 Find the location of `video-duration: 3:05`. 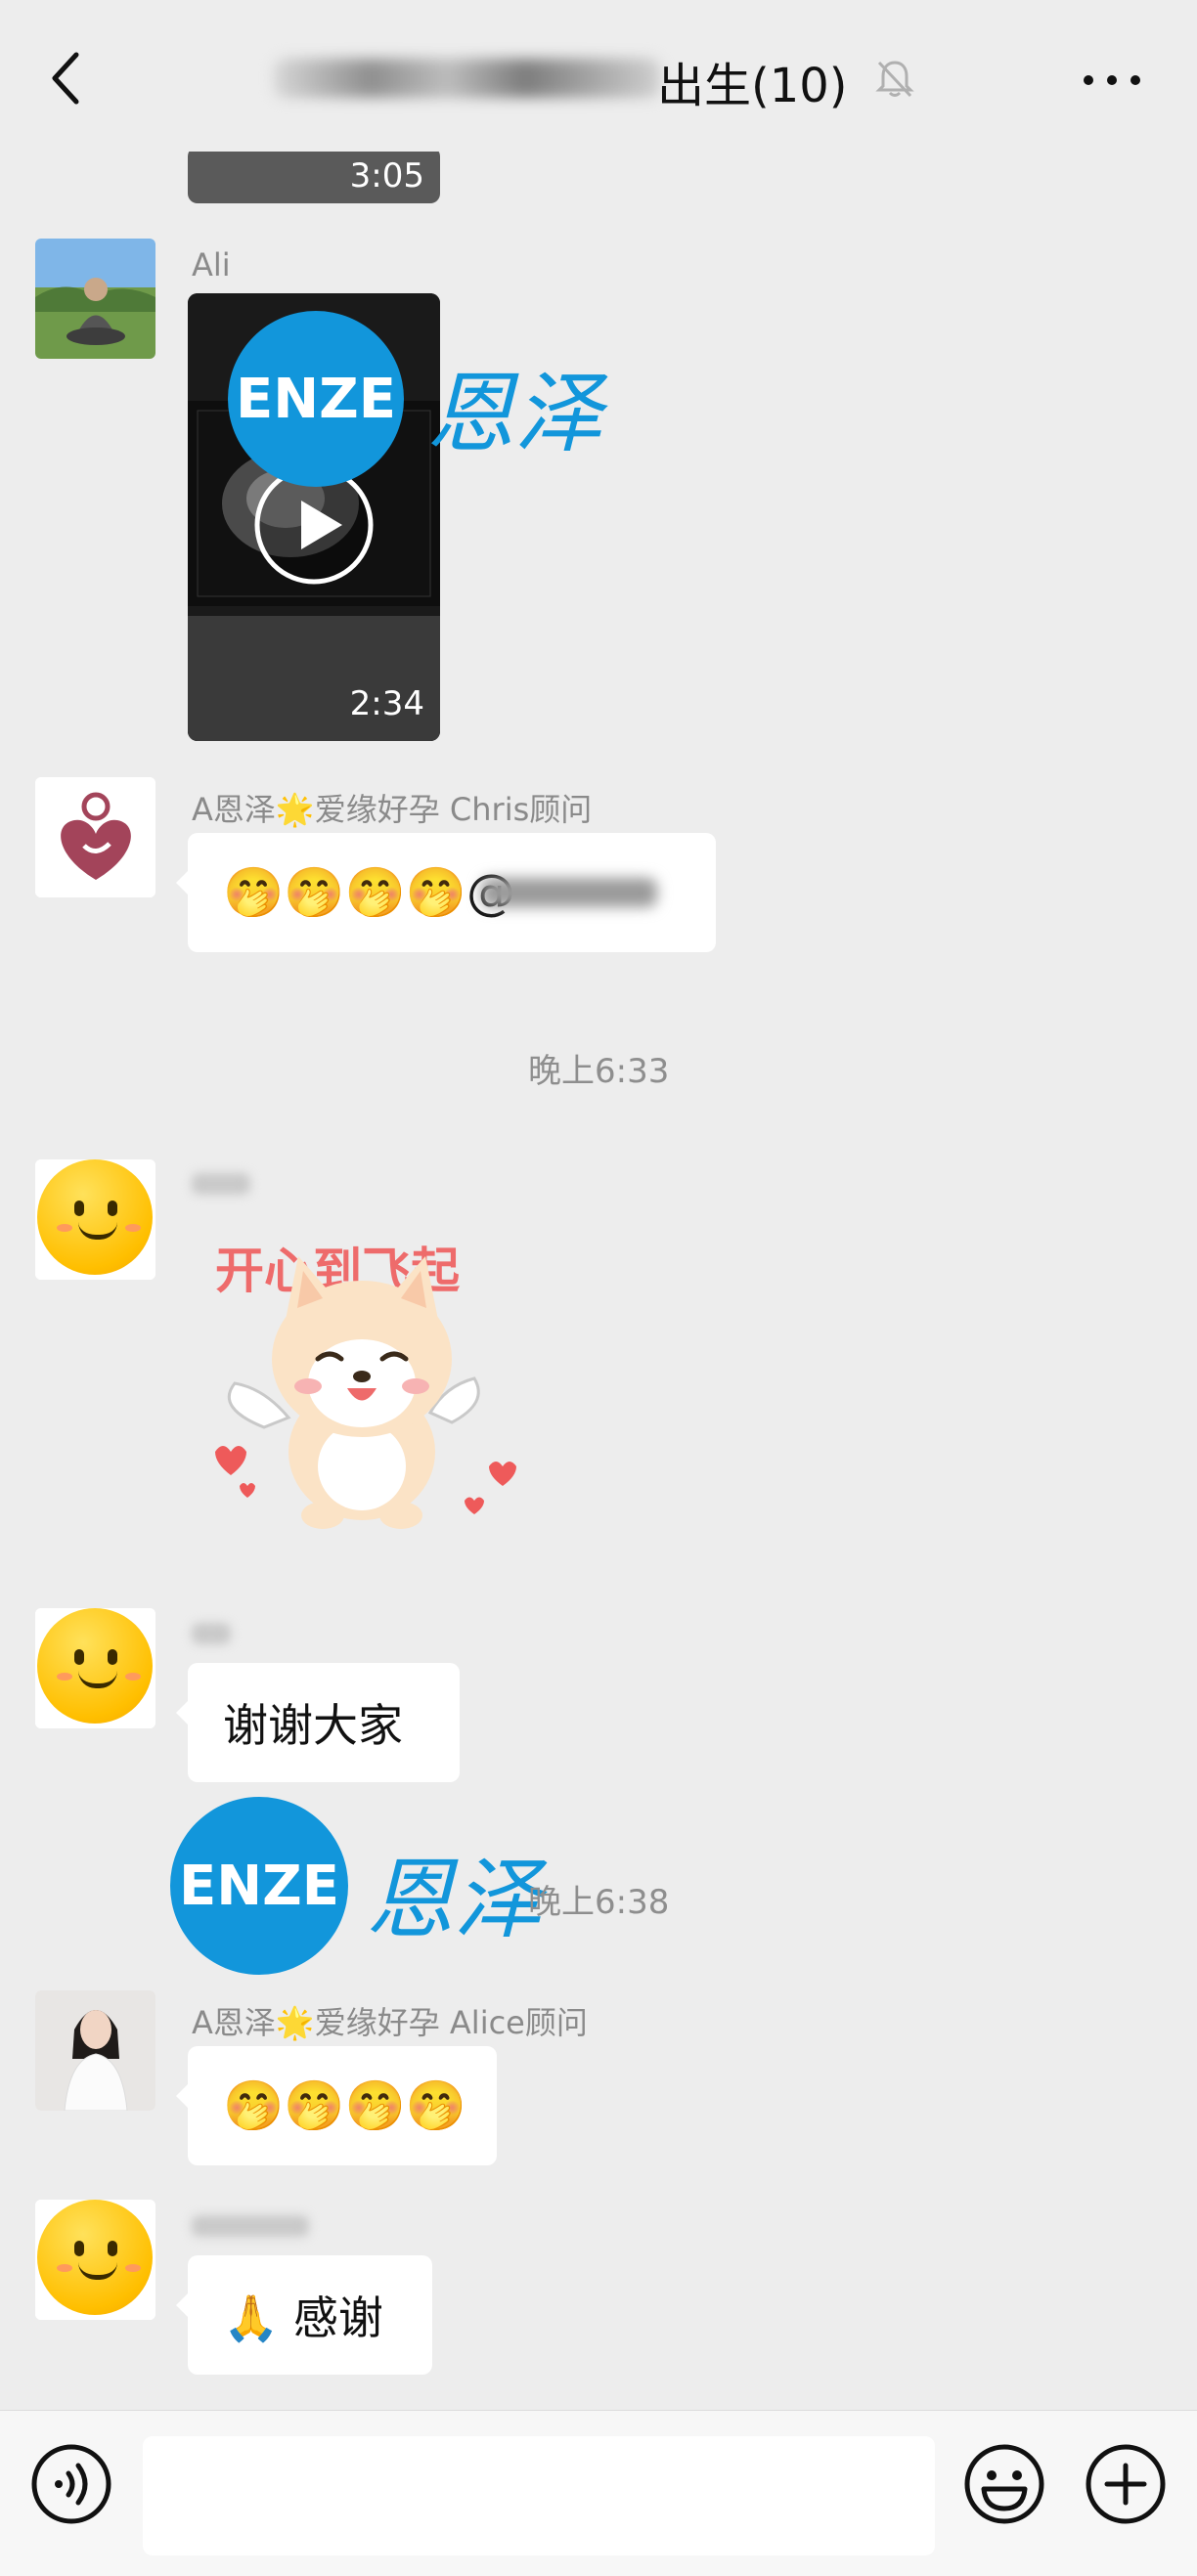

video-duration: 3:05 is located at coordinates (386, 176).